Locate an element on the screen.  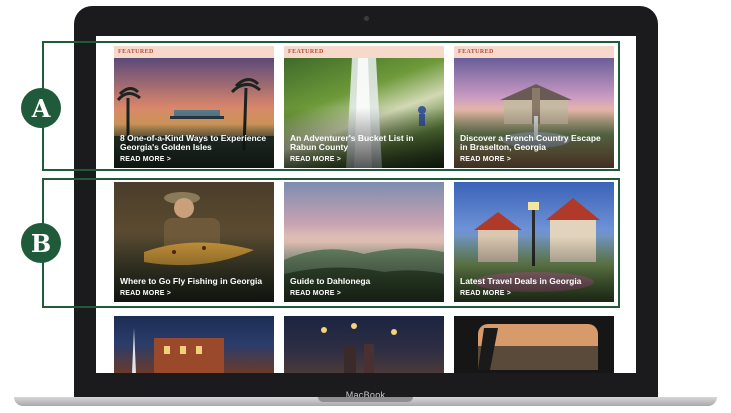
city-lights-image is located at coordinates (364, 344).